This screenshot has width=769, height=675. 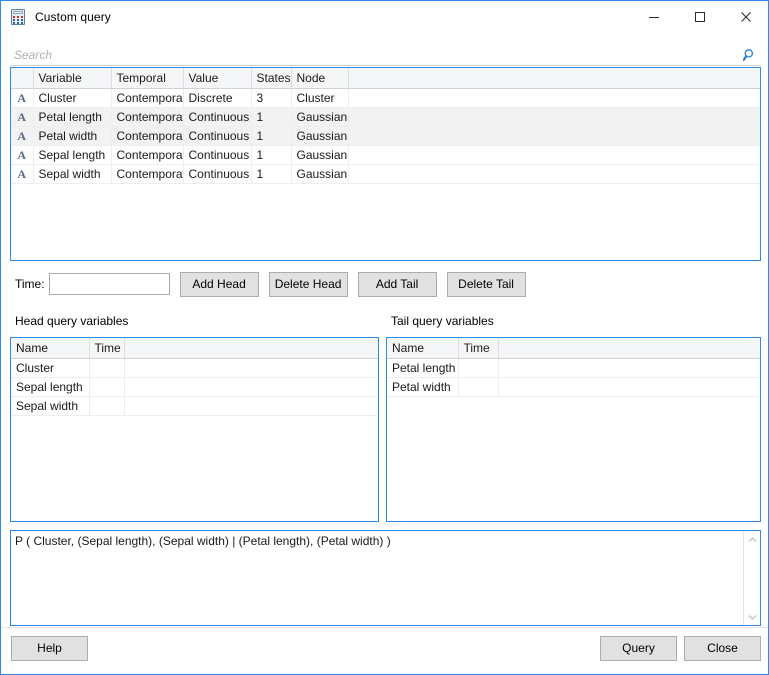 I want to click on head-column-header-name: Name, so click(x=50, y=348).